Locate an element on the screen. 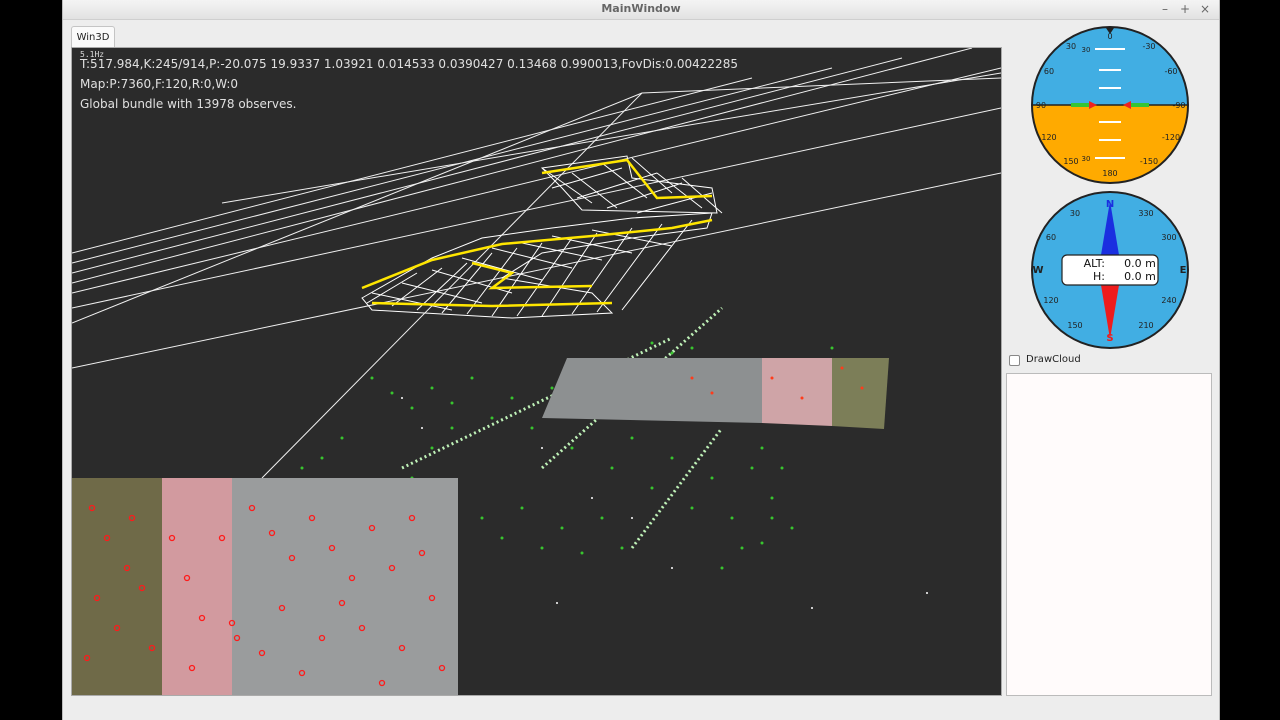  roll-label-30: 30 is located at coordinates (1071, 46).